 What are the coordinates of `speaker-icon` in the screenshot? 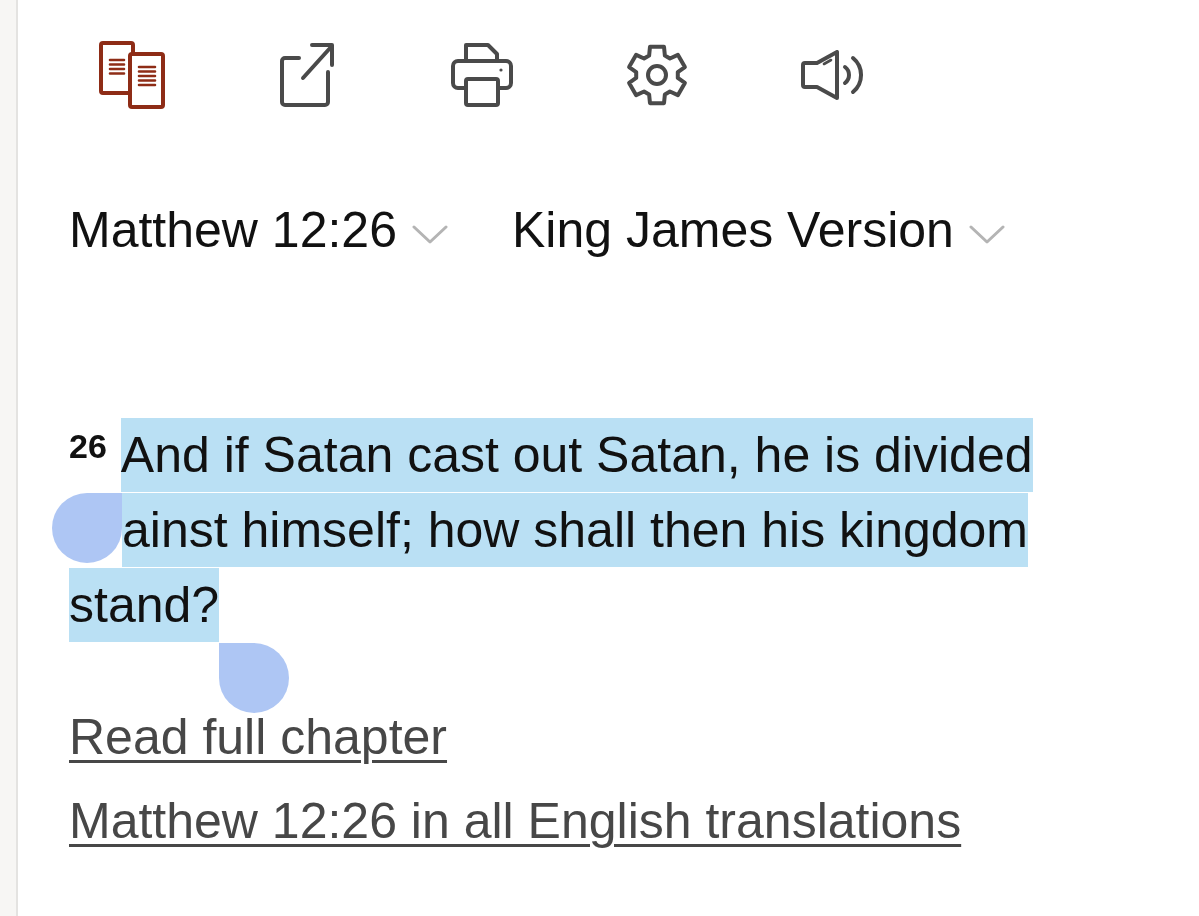 It's located at (831, 75).